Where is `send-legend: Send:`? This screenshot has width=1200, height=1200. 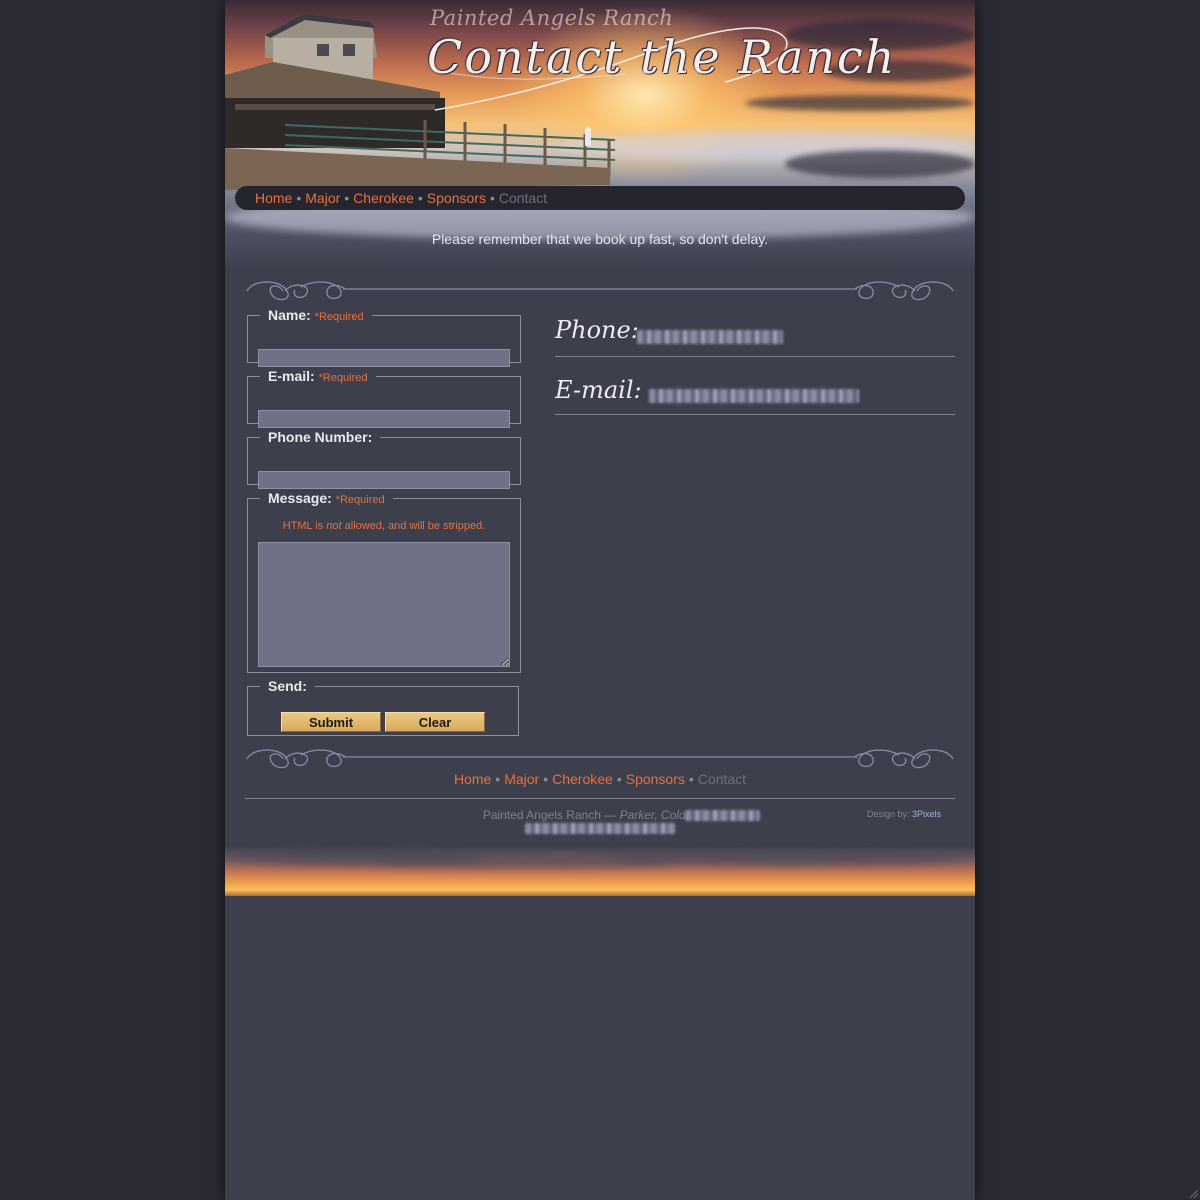 send-legend: Send: is located at coordinates (287, 686).